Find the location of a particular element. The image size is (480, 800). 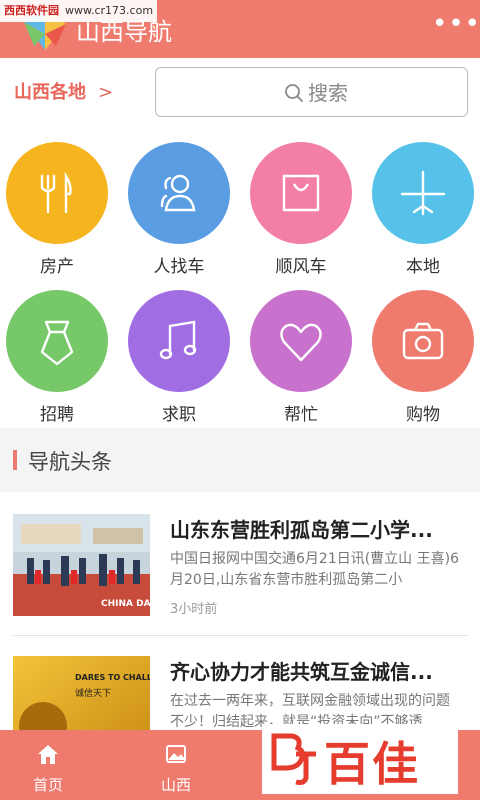

music-note-icon is located at coordinates (178, 340).